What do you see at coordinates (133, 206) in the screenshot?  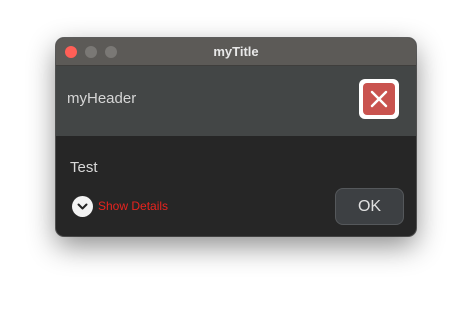 I see `show-details-label: Show Details` at bounding box center [133, 206].